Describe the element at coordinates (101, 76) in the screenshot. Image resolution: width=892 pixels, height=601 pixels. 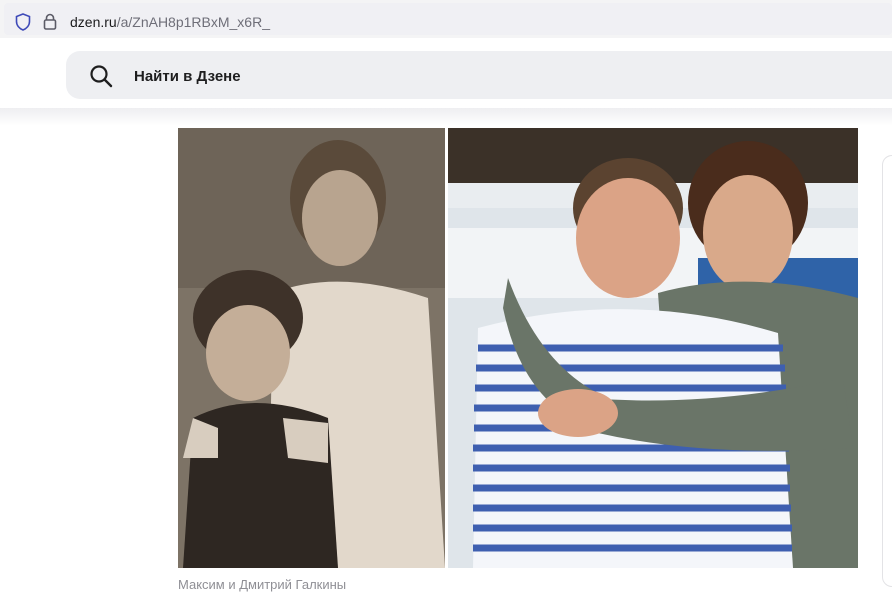
I see `search-icon` at that location.